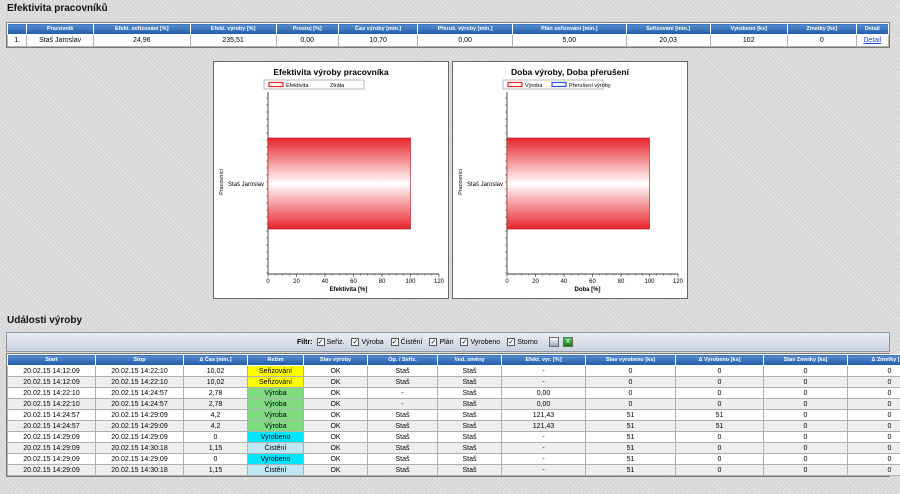 This screenshot has height=494, width=900. Describe the element at coordinates (553, 342) in the screenshot. I see `print-icon` at that location.